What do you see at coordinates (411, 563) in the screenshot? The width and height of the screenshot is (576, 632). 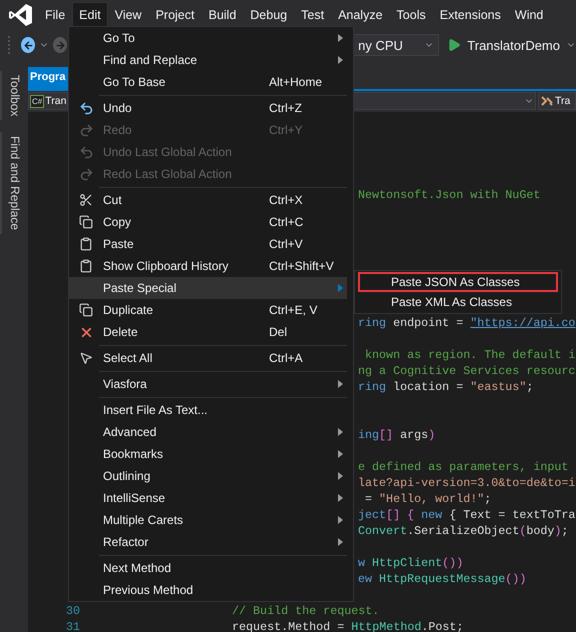 I see `code-line: w HttpClient())` at bounding box center [411, 563].